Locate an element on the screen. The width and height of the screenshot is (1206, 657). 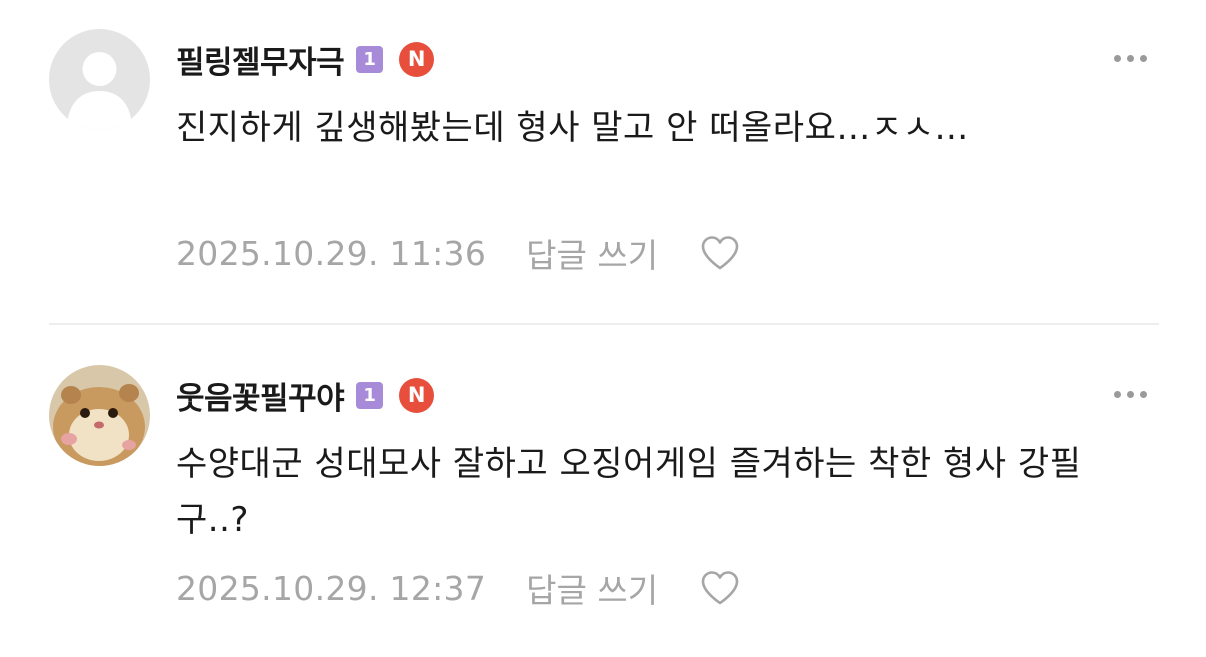
default-profile-icon is located at coordinates (99, 79).